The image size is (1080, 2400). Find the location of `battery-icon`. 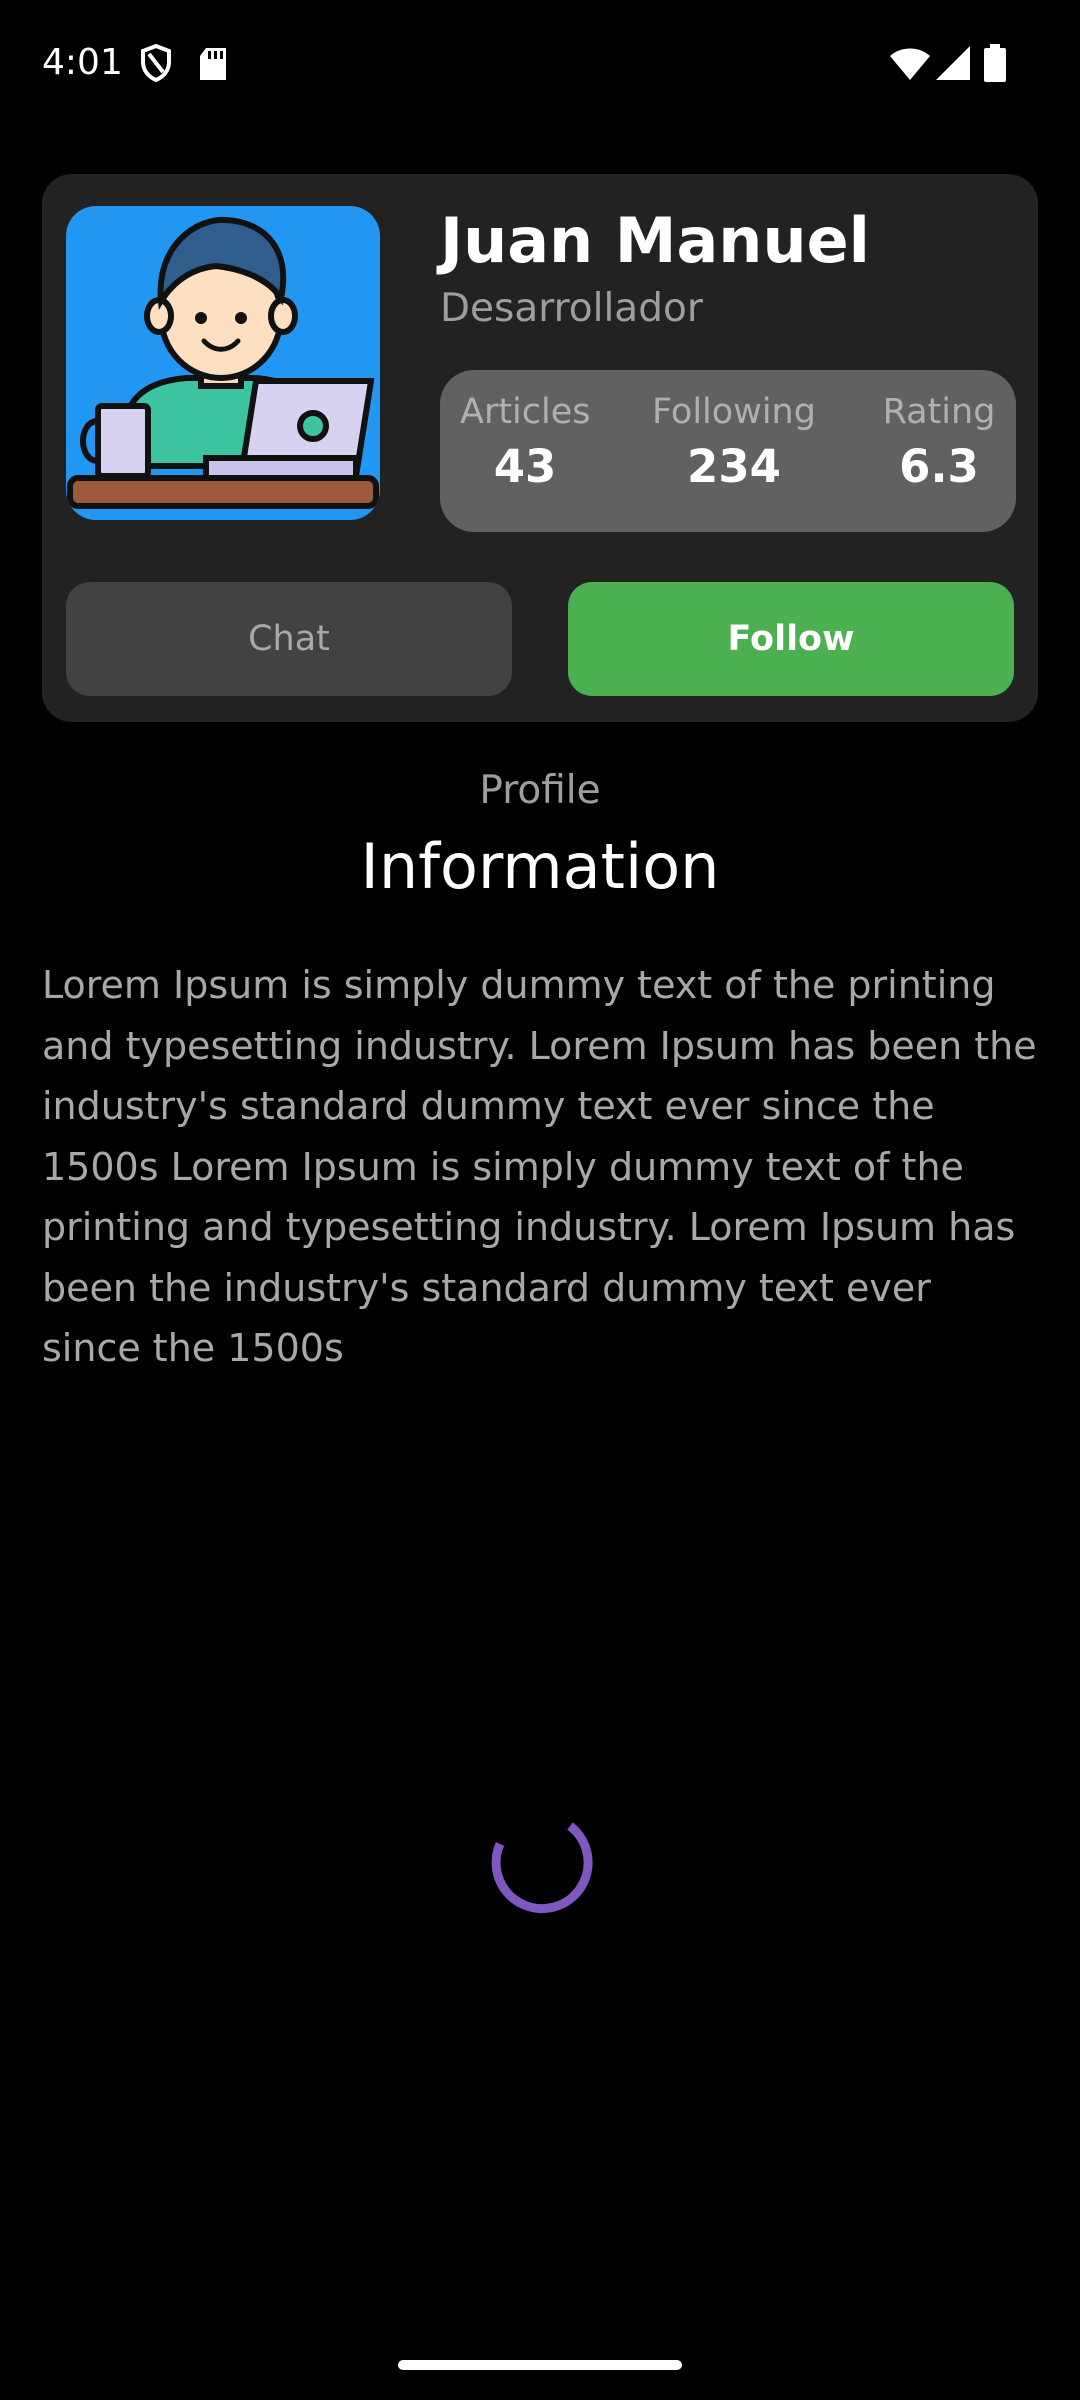

battery-icon is located at coordinates (995, 65).